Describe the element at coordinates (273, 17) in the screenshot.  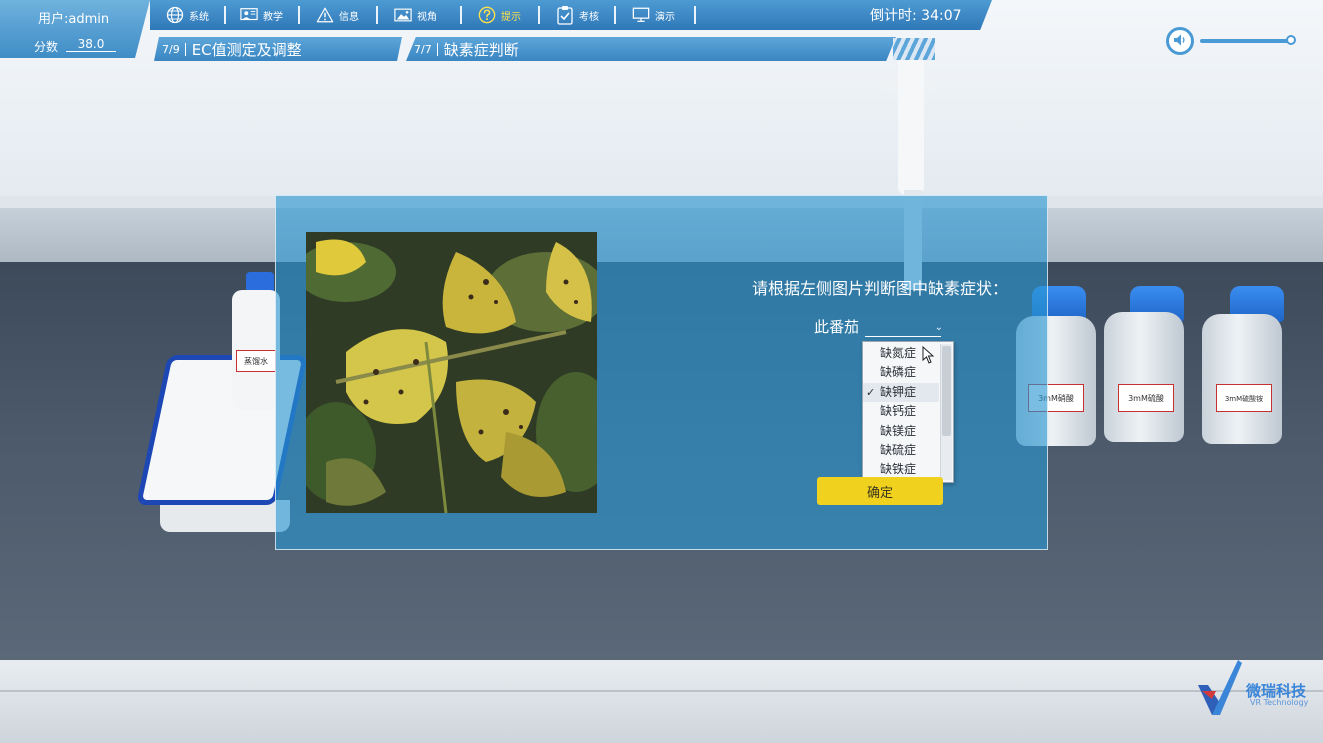
I see `menu-teaching-label: 教学` at that location.